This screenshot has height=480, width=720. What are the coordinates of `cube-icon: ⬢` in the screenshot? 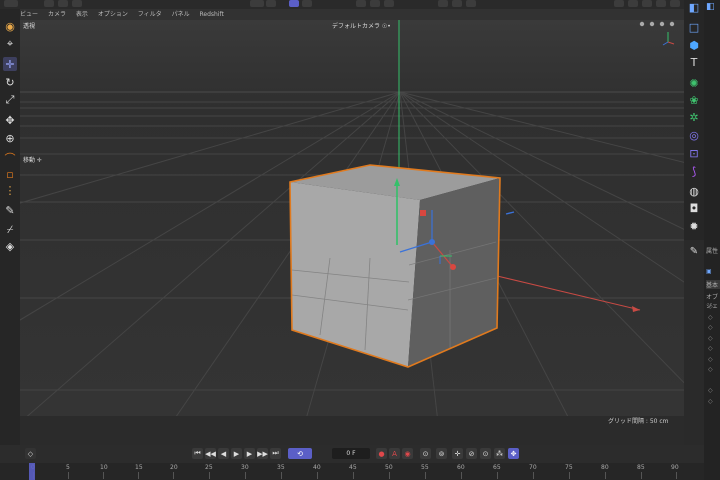 It's located at (694, 45).